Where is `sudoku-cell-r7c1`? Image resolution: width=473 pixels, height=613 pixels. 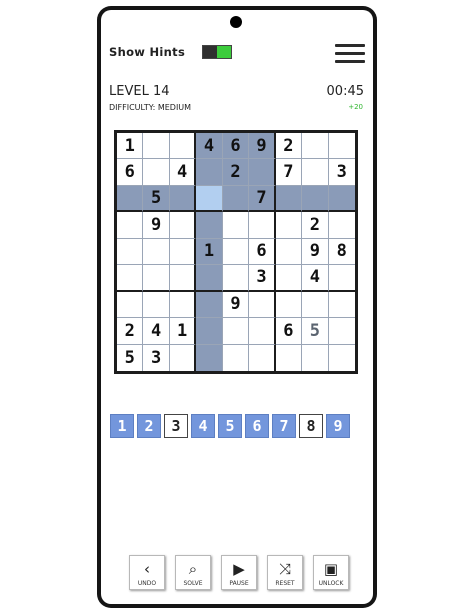
sudoku-cell-r7c1 is located at coordinates (130, 305).